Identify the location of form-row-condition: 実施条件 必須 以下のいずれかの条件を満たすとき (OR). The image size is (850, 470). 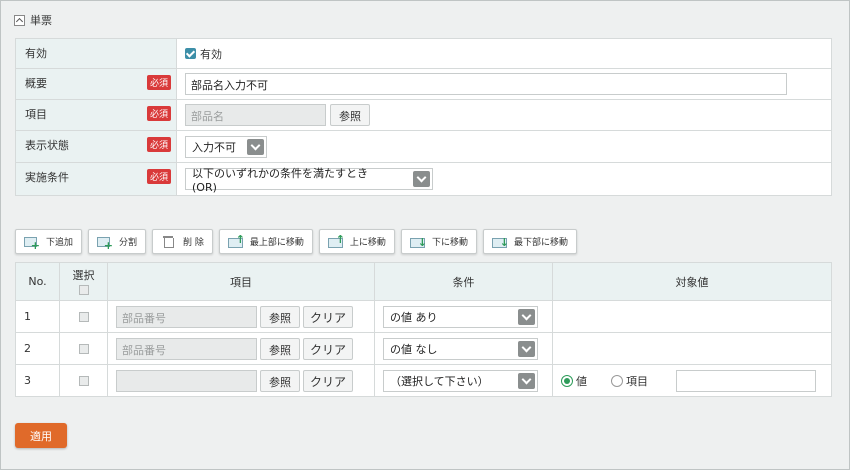
(423, 179).